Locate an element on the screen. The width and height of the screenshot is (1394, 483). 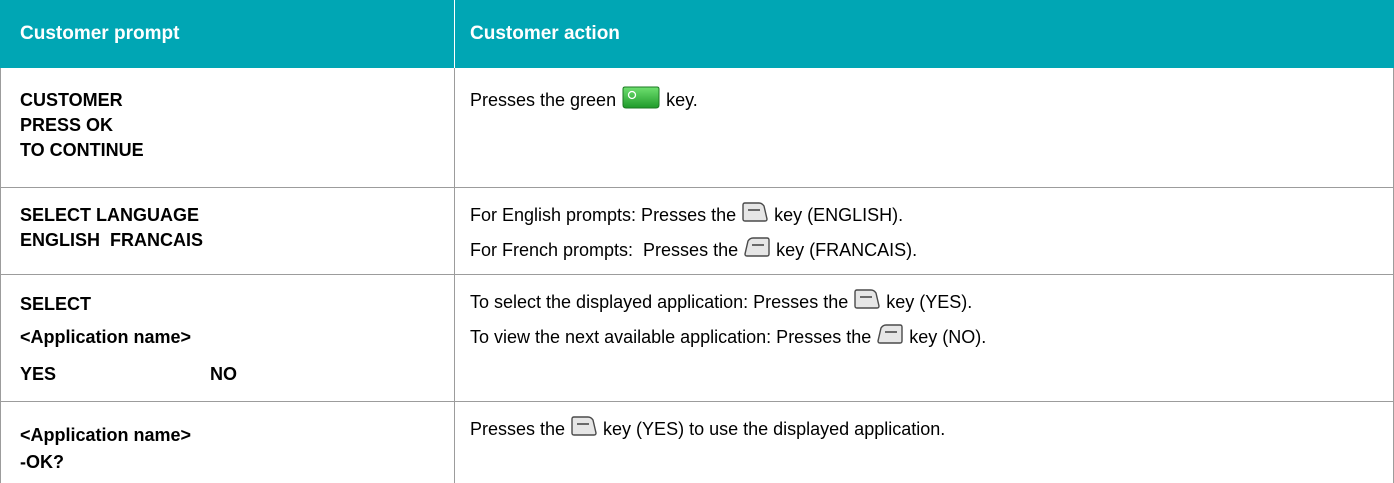
action-text-before: For French prompts: Presses the is located at coordinates (604, 250).